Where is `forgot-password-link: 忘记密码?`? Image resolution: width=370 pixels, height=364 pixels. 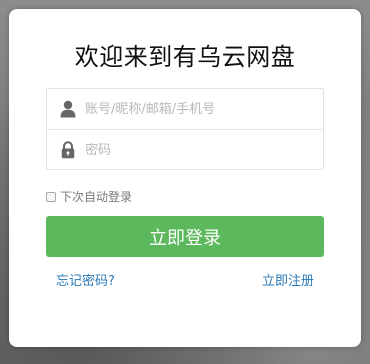 forgot-password-link: 忘记密码? is located at coordinates (85, 279).